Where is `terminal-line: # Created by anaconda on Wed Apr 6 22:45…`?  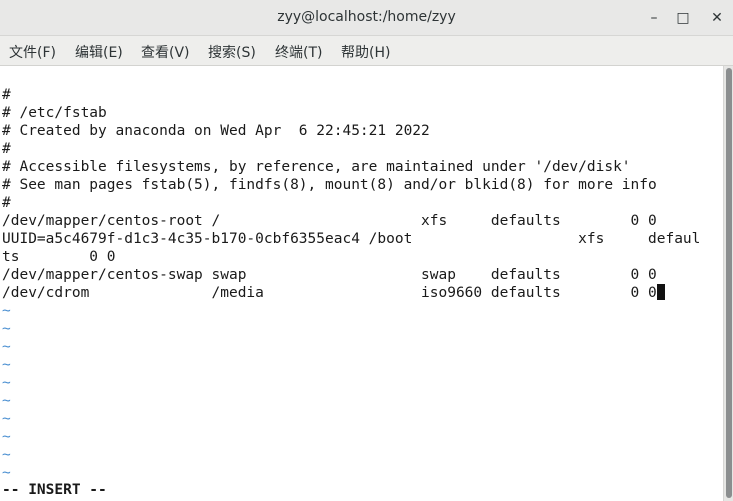
terminal-line: # Created by anaconda on Wed Apr 6 22:45… is located at coordinates (216, 131).